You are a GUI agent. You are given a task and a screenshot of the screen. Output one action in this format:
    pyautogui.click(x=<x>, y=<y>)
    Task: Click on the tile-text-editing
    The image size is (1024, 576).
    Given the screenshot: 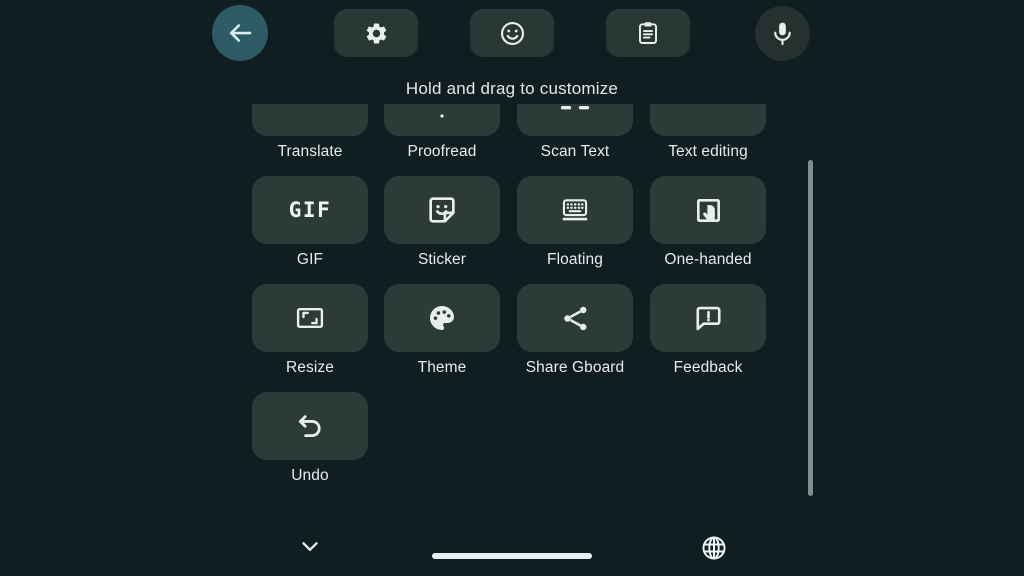 What is the action you would take?
    pyautogui.click(x=708, y=120)
    